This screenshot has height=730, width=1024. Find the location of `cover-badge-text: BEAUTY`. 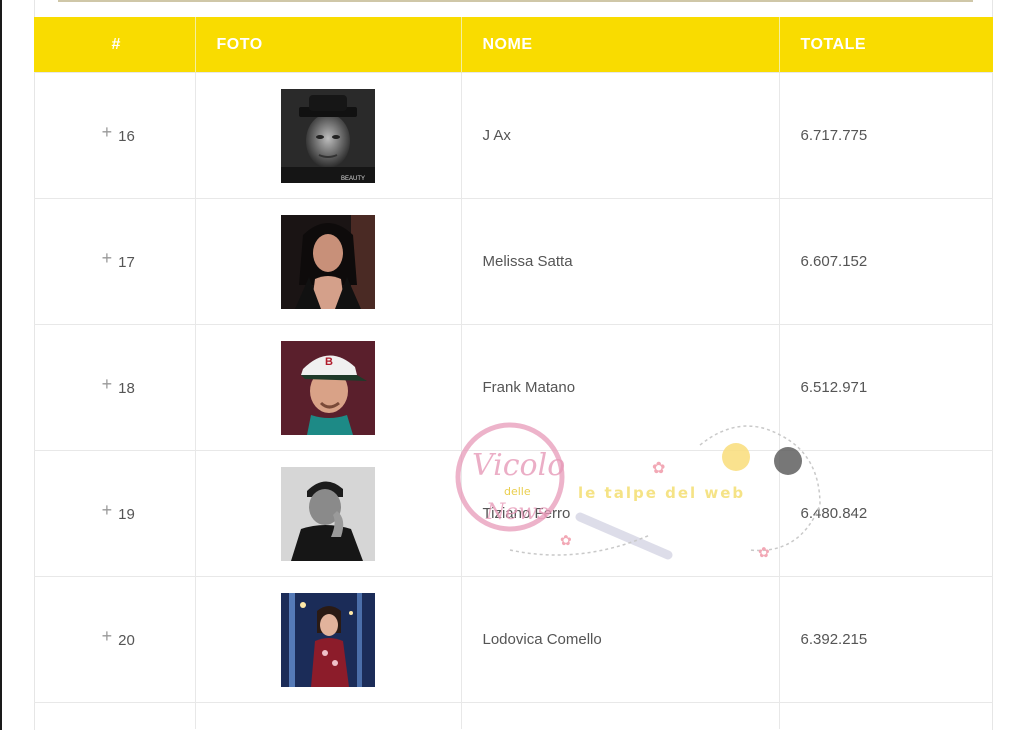

cover-badge-text: BEAUTY is located at coordinates (353, 179).